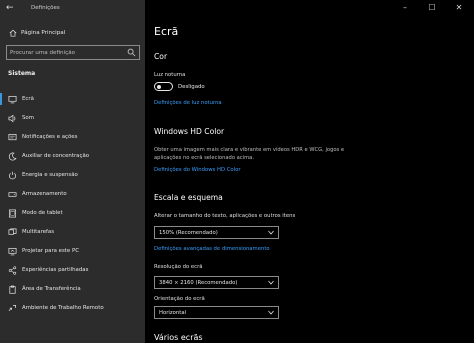 The height and width of the screenshot is (343, 474). Describe the element at coordinates (66, 52) in the screenshot. I see `search-input` at that location.